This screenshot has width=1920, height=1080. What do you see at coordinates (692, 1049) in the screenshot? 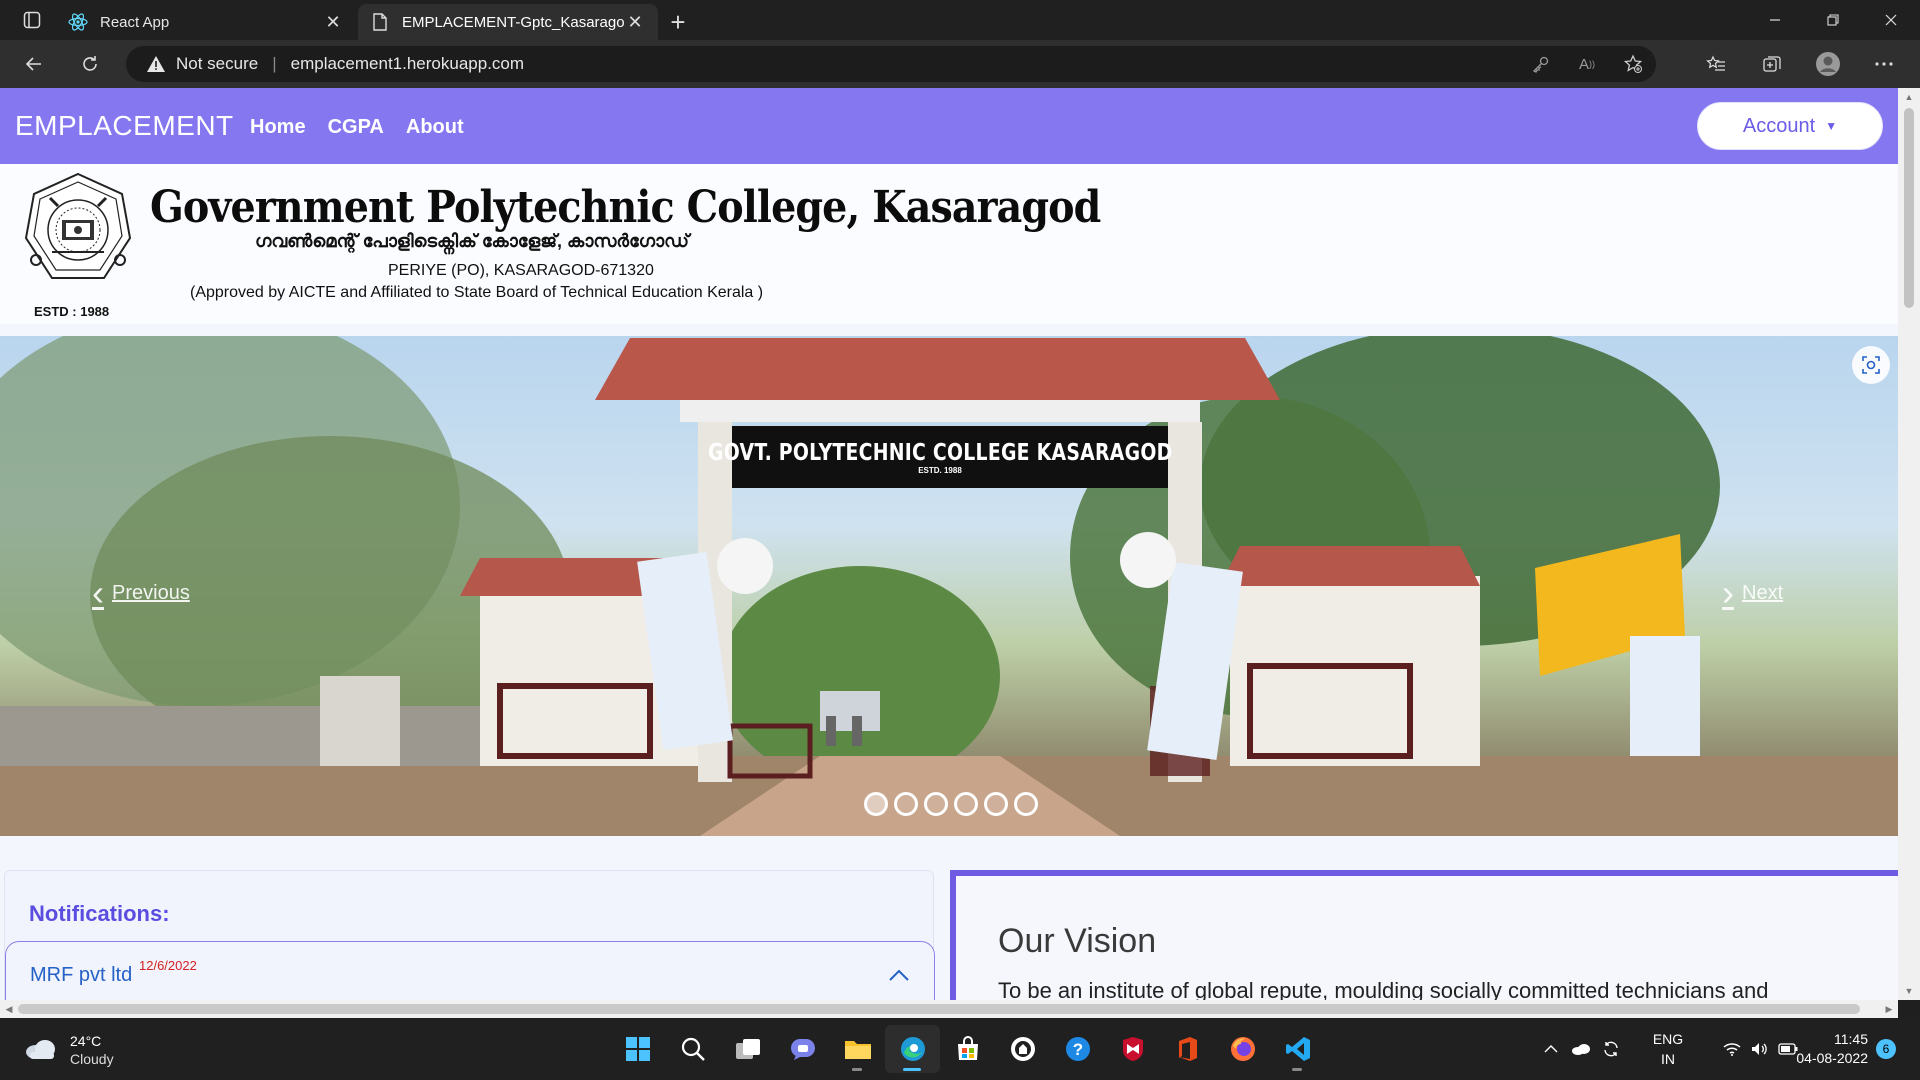
I see `search-icon` at bounding box center [692, 1049].